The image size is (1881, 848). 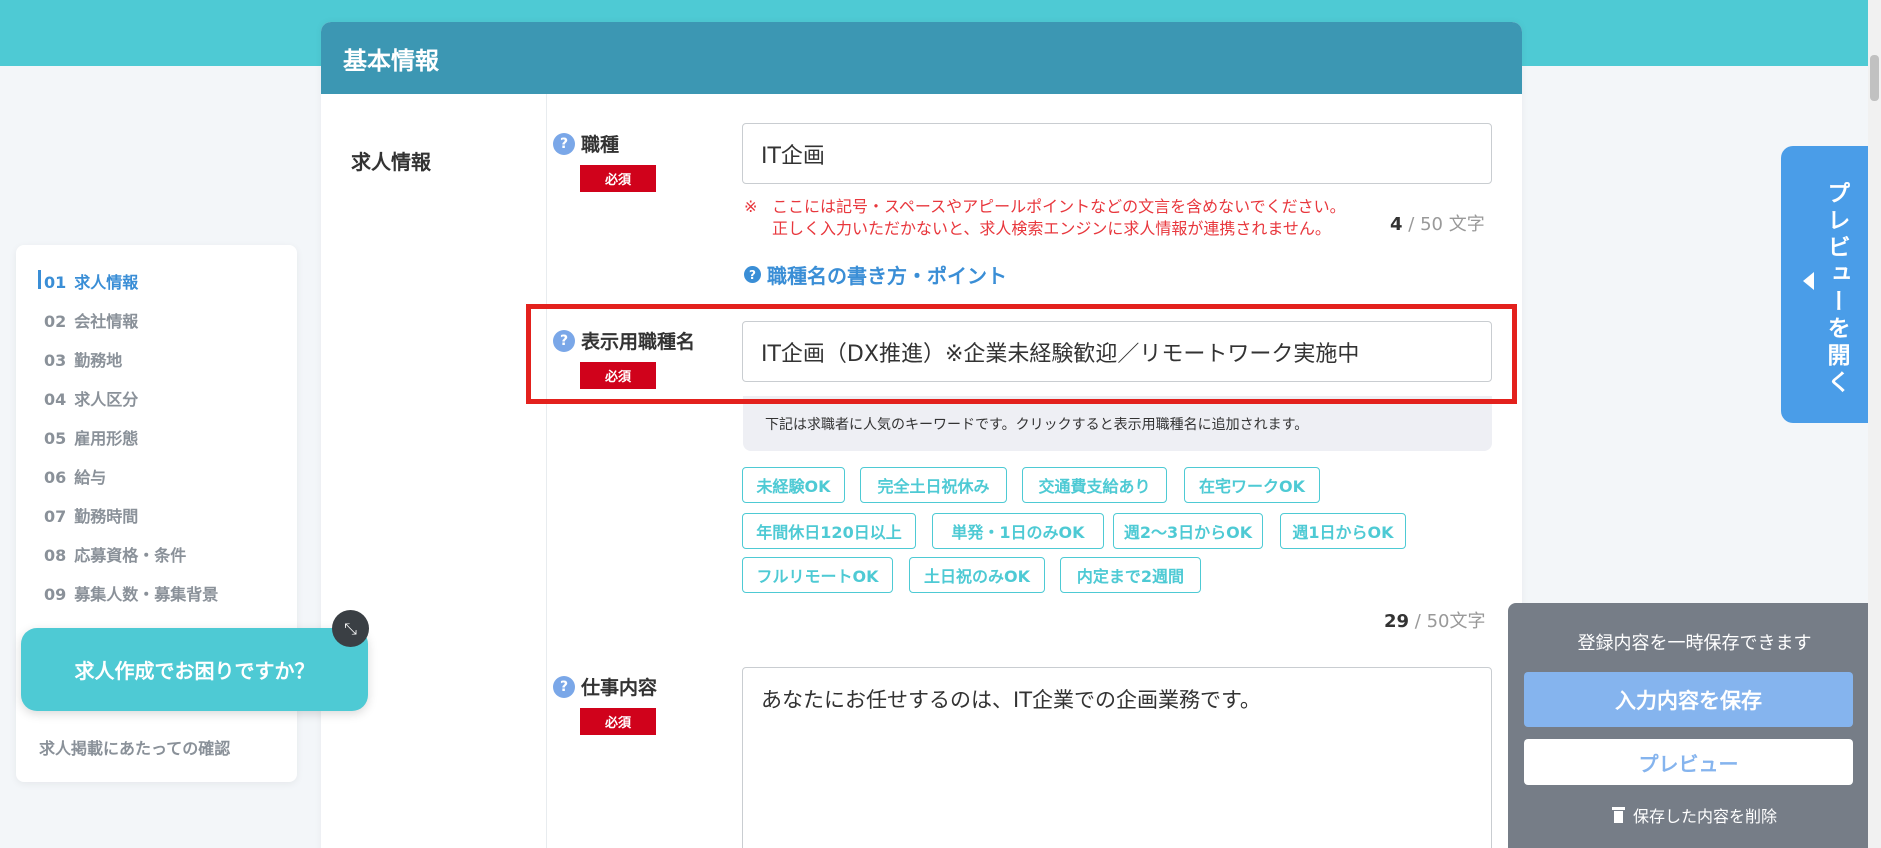 What do you see at coordinates (1874, 424) in the screenshot?
I see `page-scrollbar` at bounding box center [1874, 424].